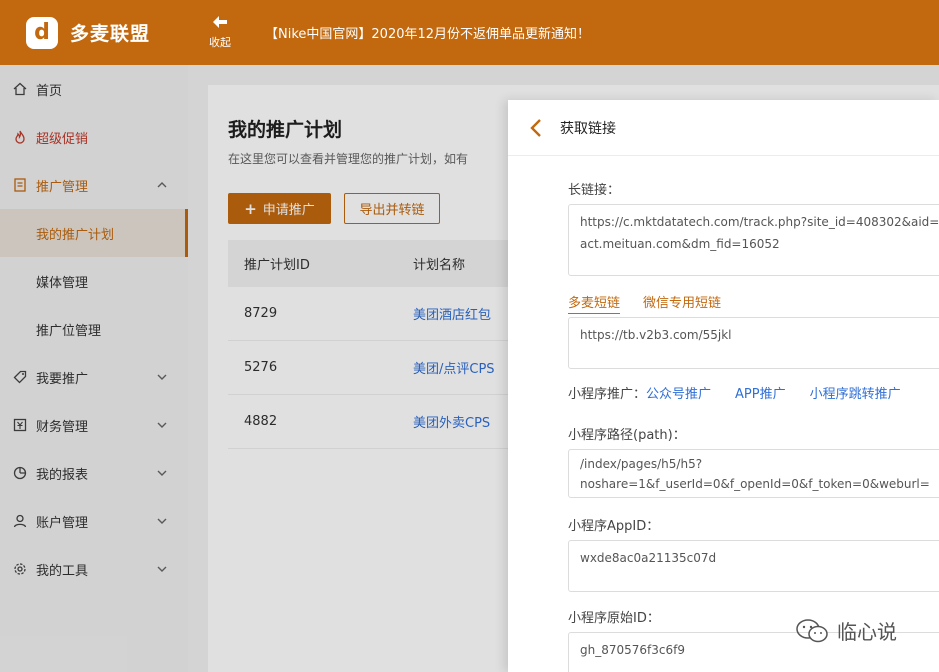  I want to click on drawer-title: 获取链接, so click(588, 128).